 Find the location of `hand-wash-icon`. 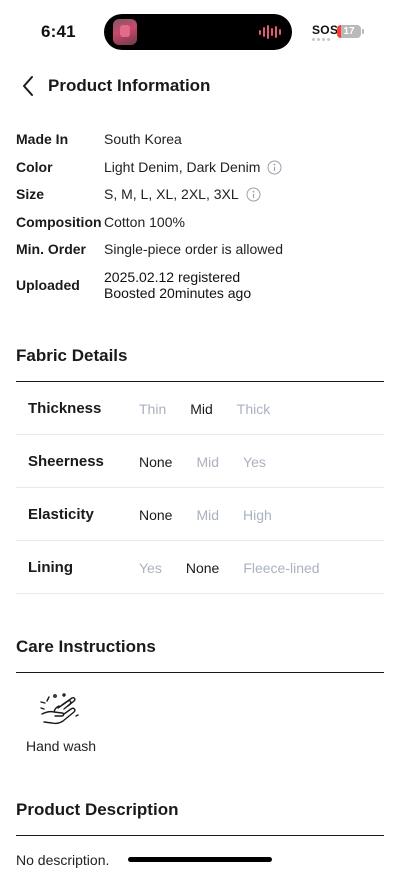

hand-wash-icon is located at coordinates (59, 709).